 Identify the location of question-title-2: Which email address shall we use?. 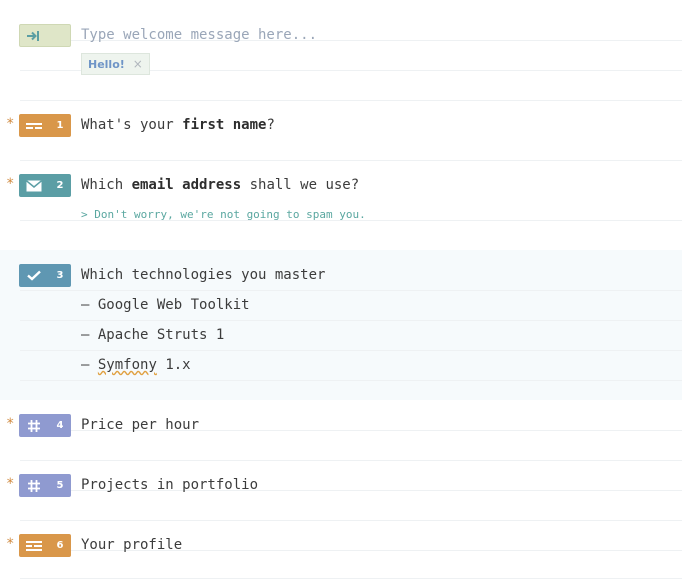
(220, 185).